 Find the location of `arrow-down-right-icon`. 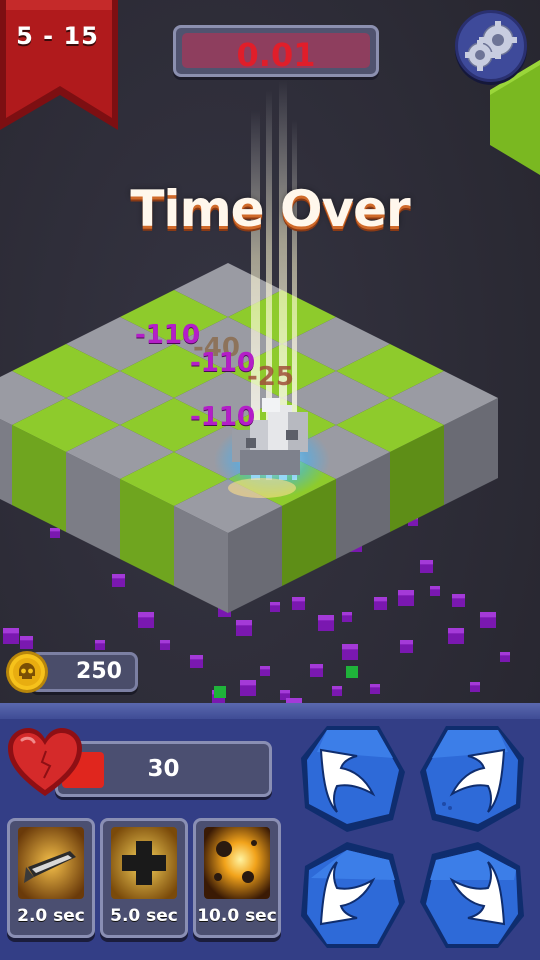

arrow-down-right-icon is located at coordinates (472, 895).